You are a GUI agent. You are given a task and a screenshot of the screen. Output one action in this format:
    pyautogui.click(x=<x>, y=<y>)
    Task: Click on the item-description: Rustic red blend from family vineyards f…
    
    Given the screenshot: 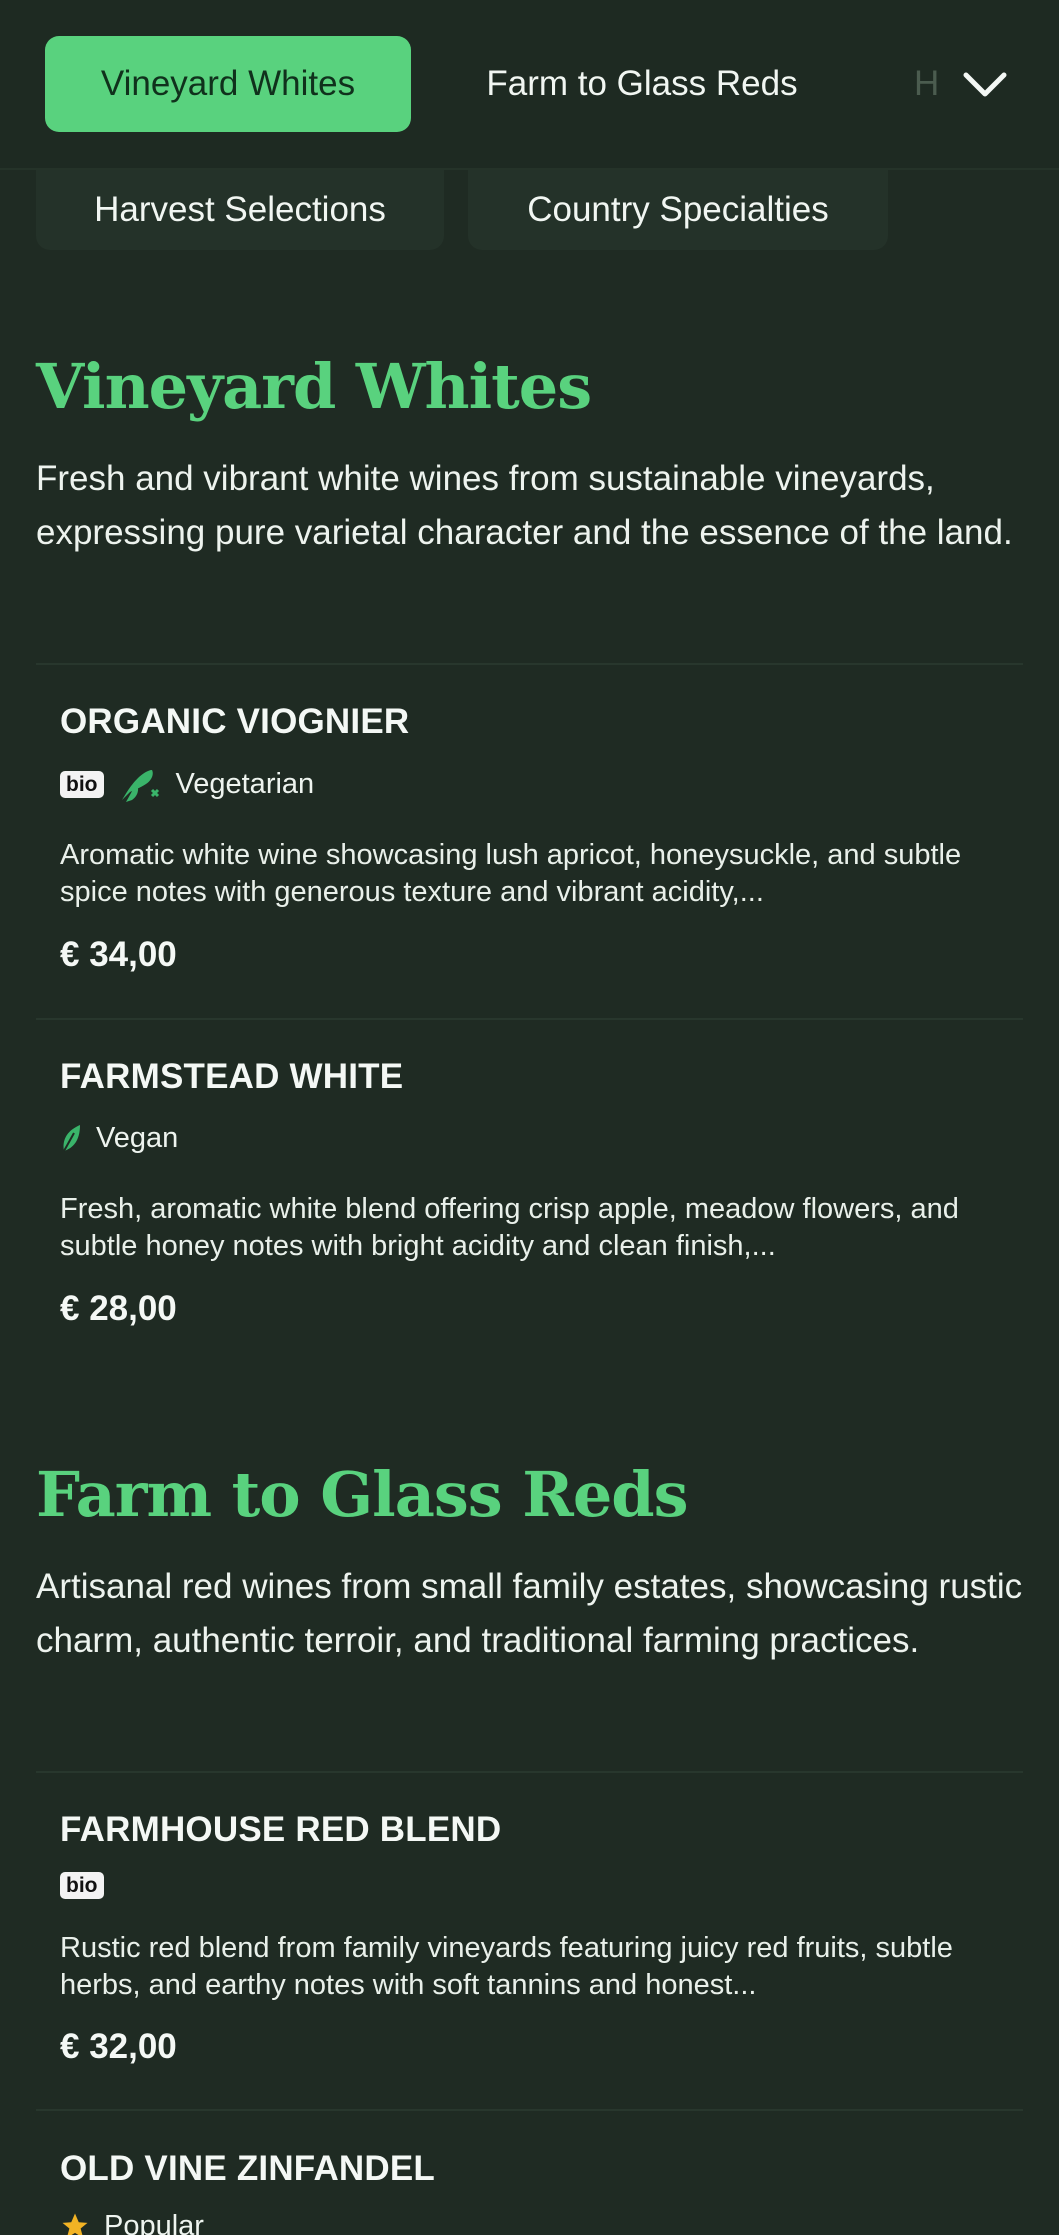 What is the action you would take?
    pyautogui.click(x=506, y=1966)
    